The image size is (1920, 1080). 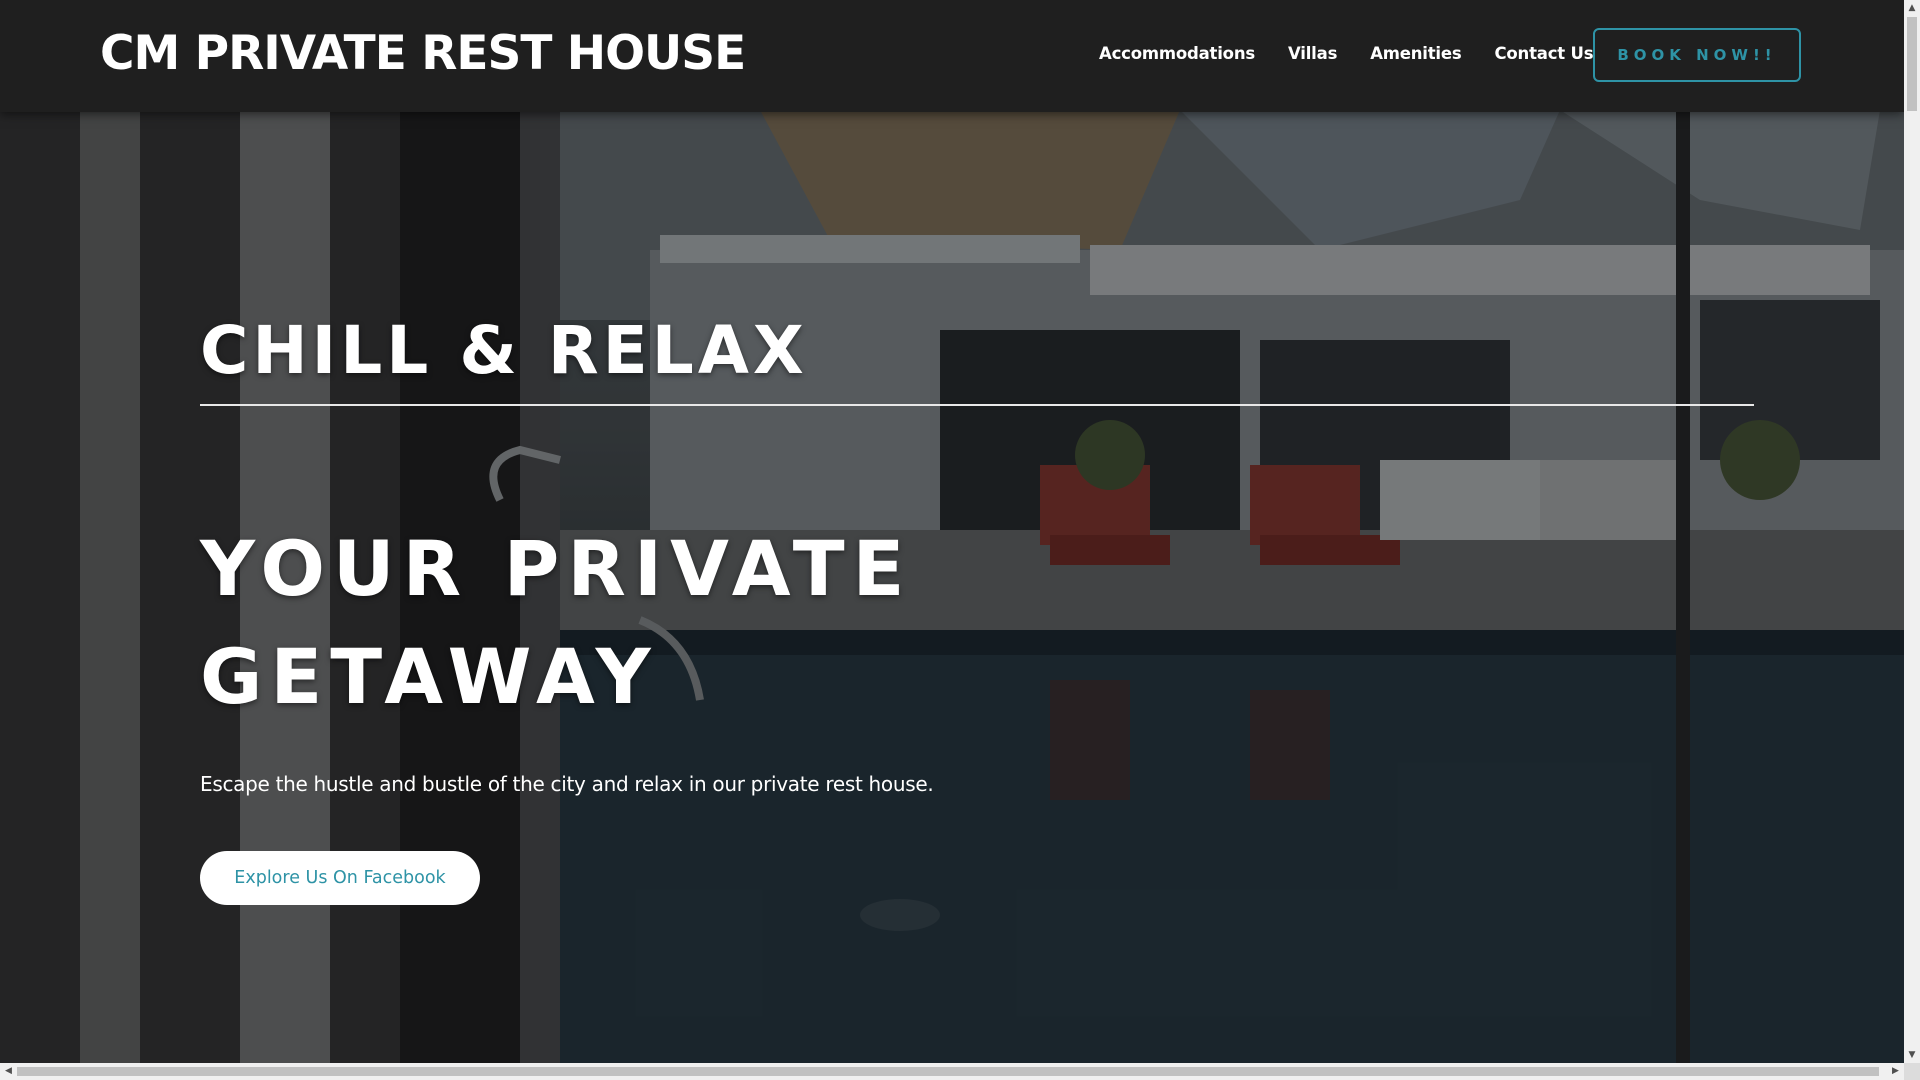 I want to click on hero-divider, so click(x=977, y=405).